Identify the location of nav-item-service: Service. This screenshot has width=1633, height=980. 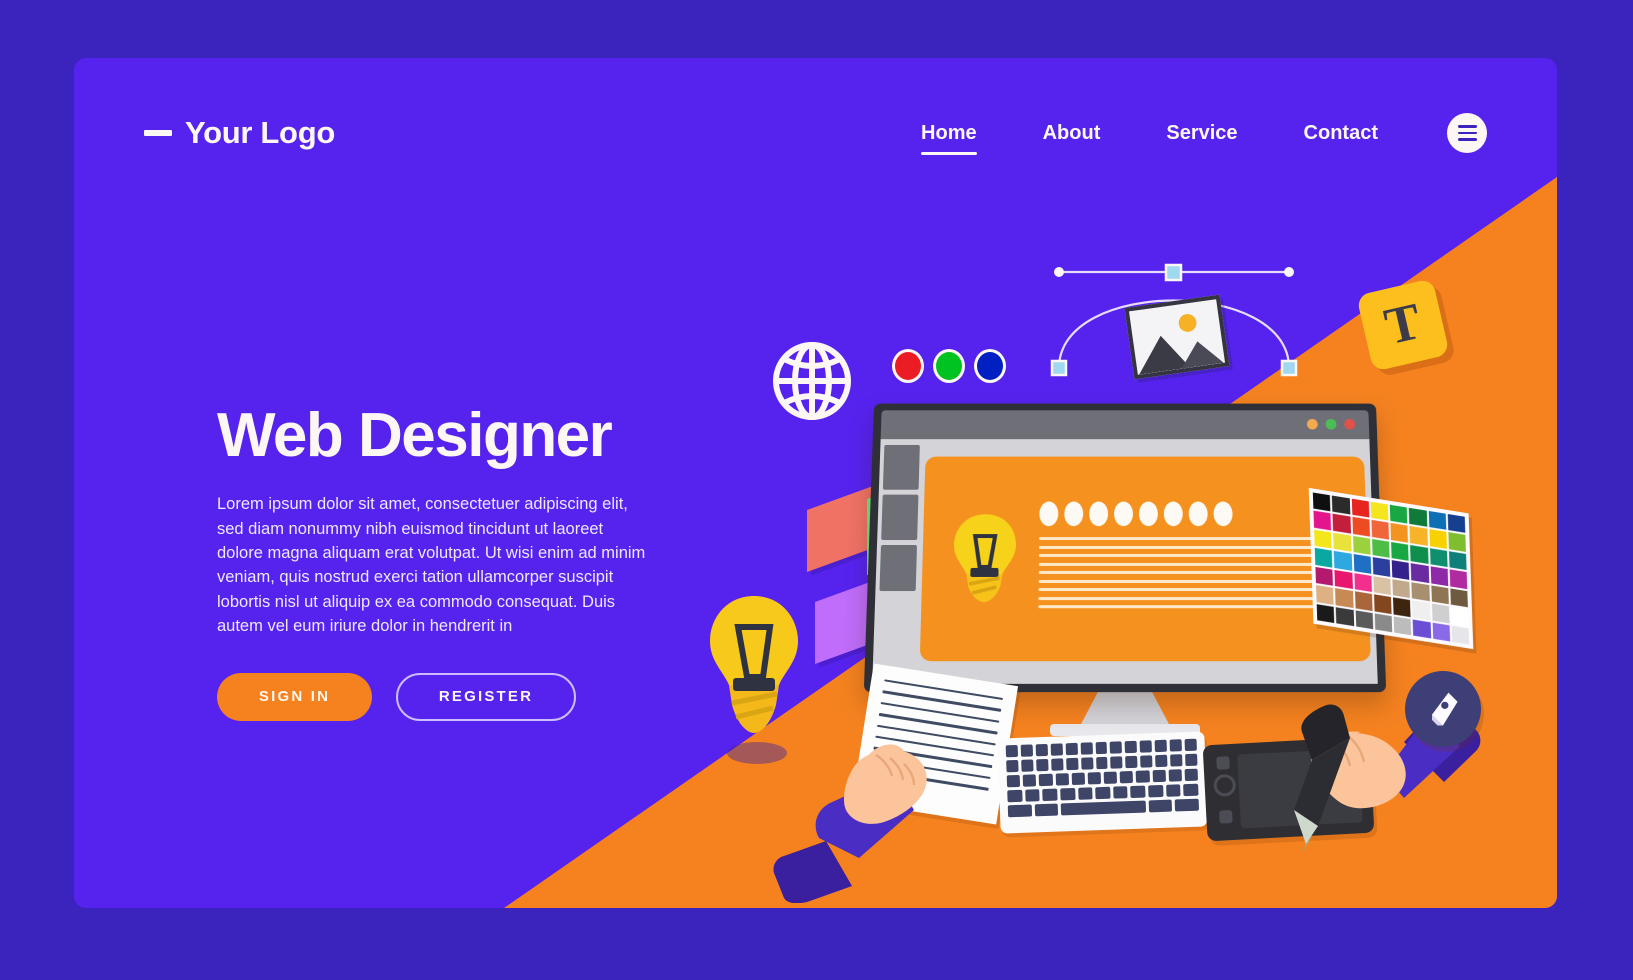
(1201, 133).